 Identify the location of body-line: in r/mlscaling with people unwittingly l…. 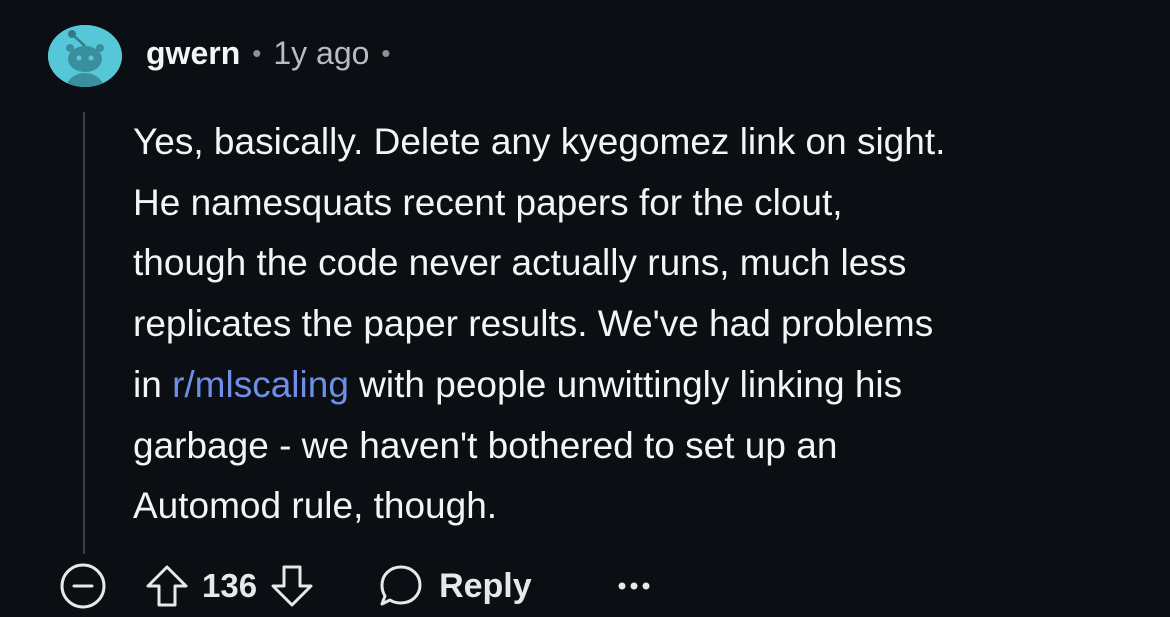
(638, 385).